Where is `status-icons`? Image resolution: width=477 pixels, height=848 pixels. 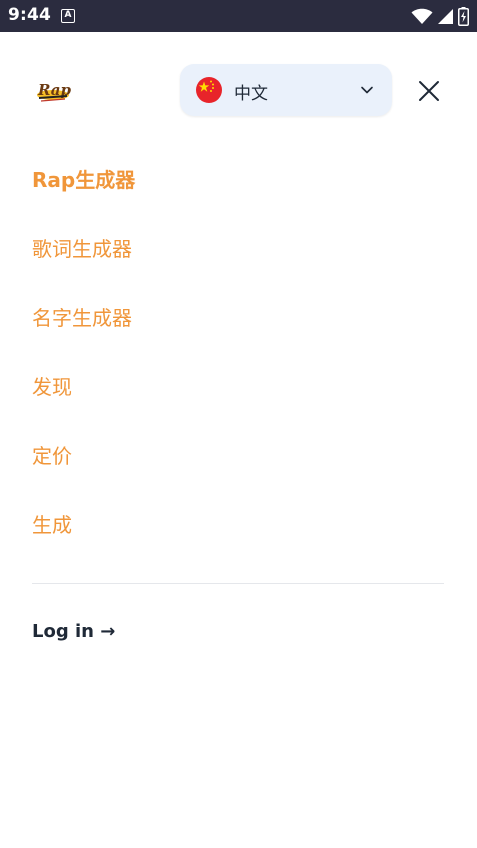
status-icons is located at coordinates (440, 16).